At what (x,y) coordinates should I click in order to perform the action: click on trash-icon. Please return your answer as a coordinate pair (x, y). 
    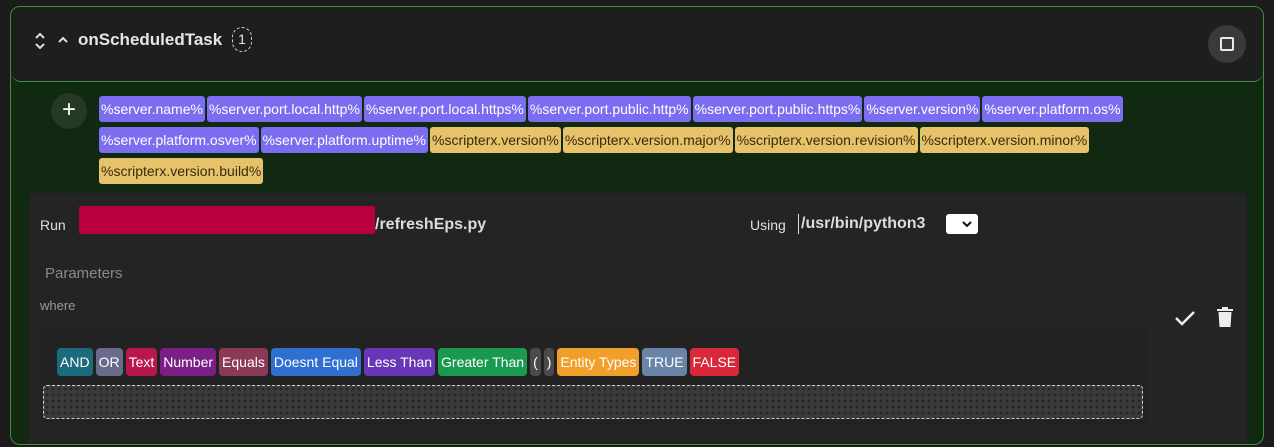
    Looking at the image, I should click on (1225, 317).